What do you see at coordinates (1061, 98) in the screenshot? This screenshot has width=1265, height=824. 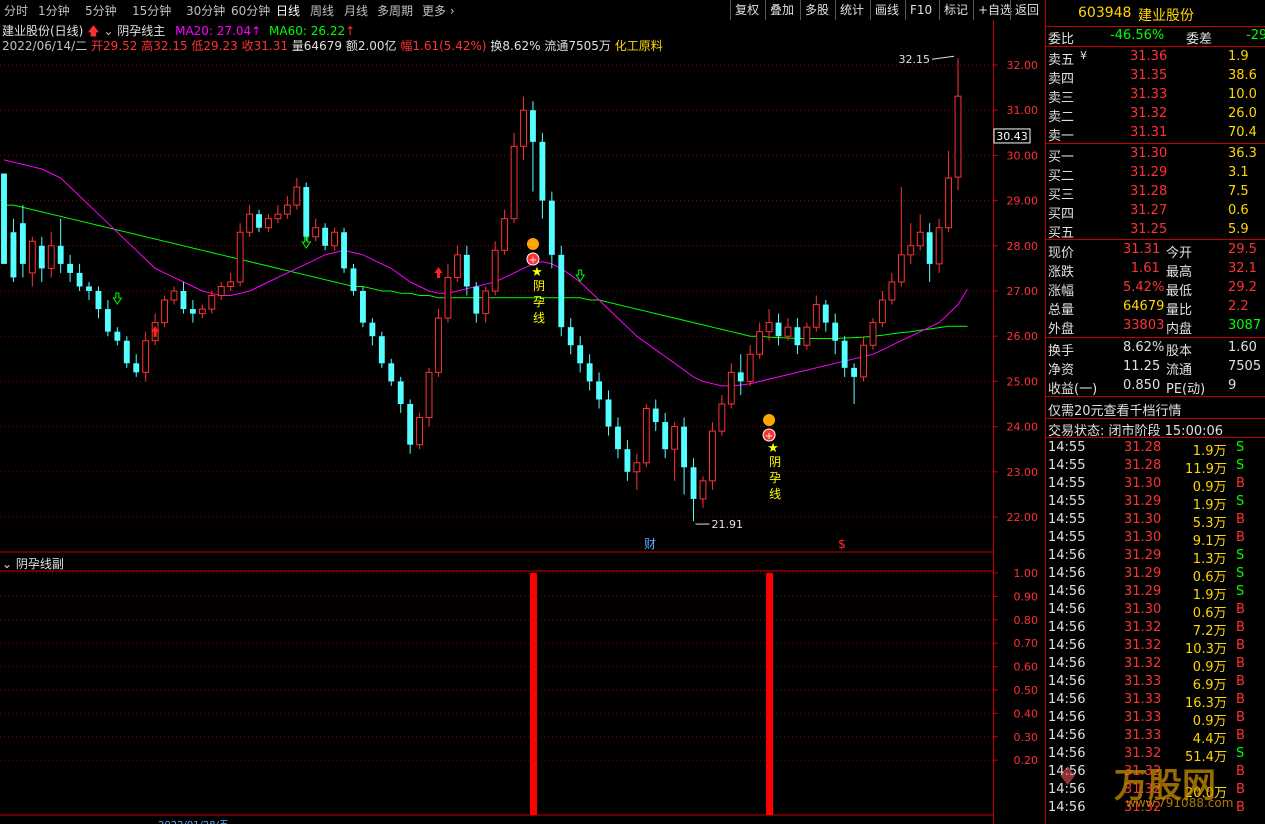 I see `ask-label: 卖三` at bounding box center [1061, 98].